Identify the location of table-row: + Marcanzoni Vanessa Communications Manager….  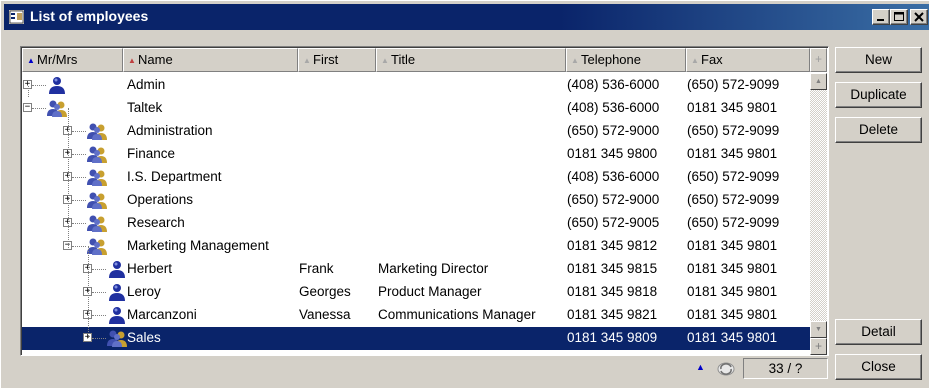
(416, 315).